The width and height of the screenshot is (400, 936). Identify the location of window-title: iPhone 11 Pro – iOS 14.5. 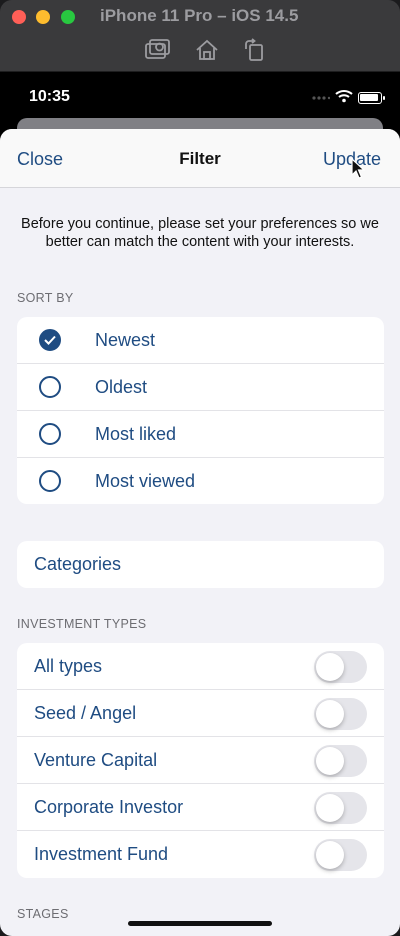
(199, 15).